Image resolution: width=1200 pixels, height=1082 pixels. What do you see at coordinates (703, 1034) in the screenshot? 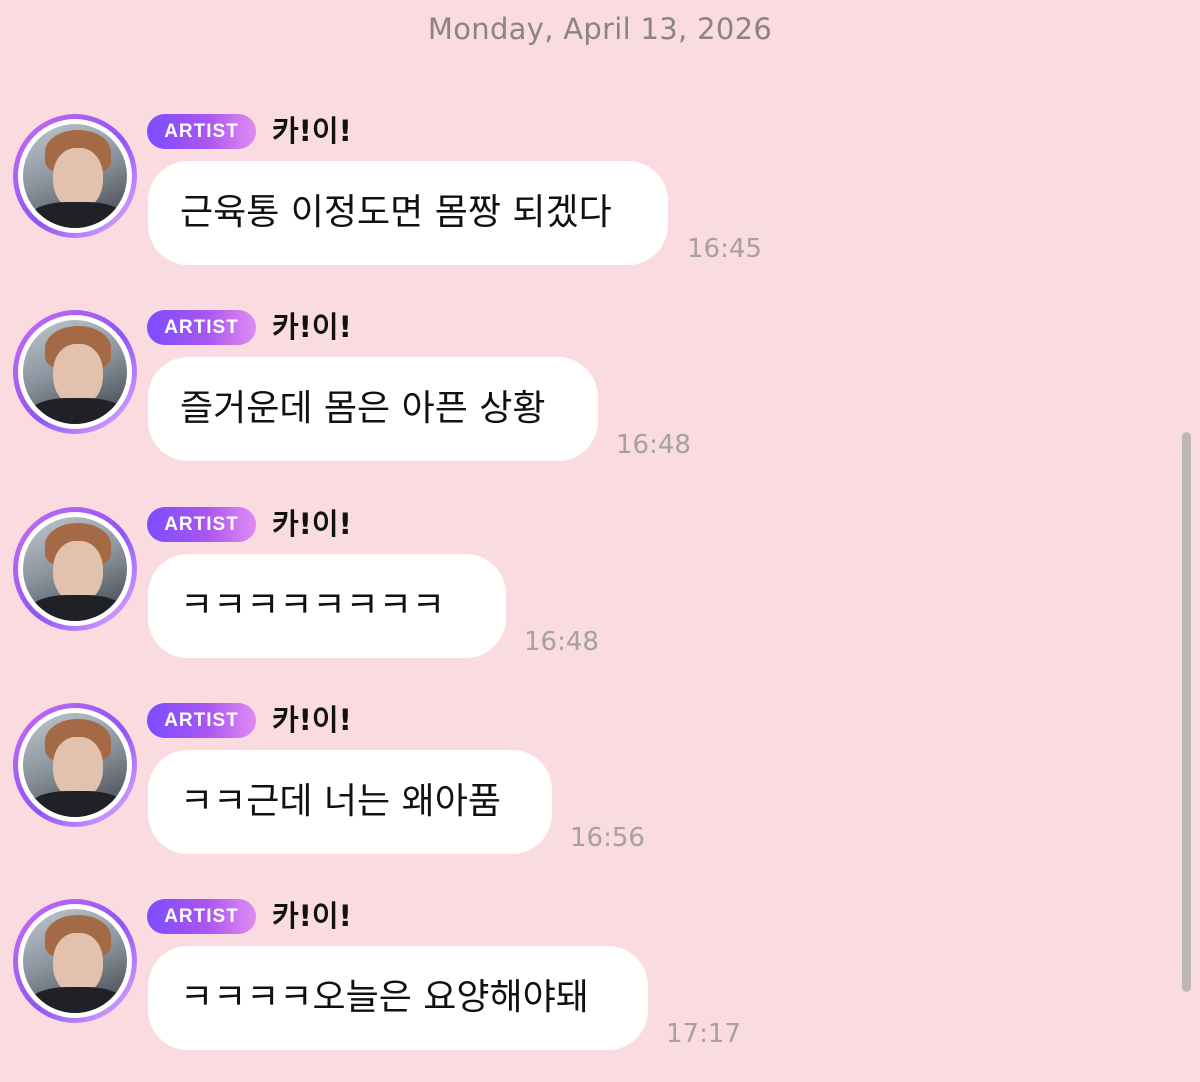
I see `message-timestamp: 17:17` at bounding box center [703, 1034].